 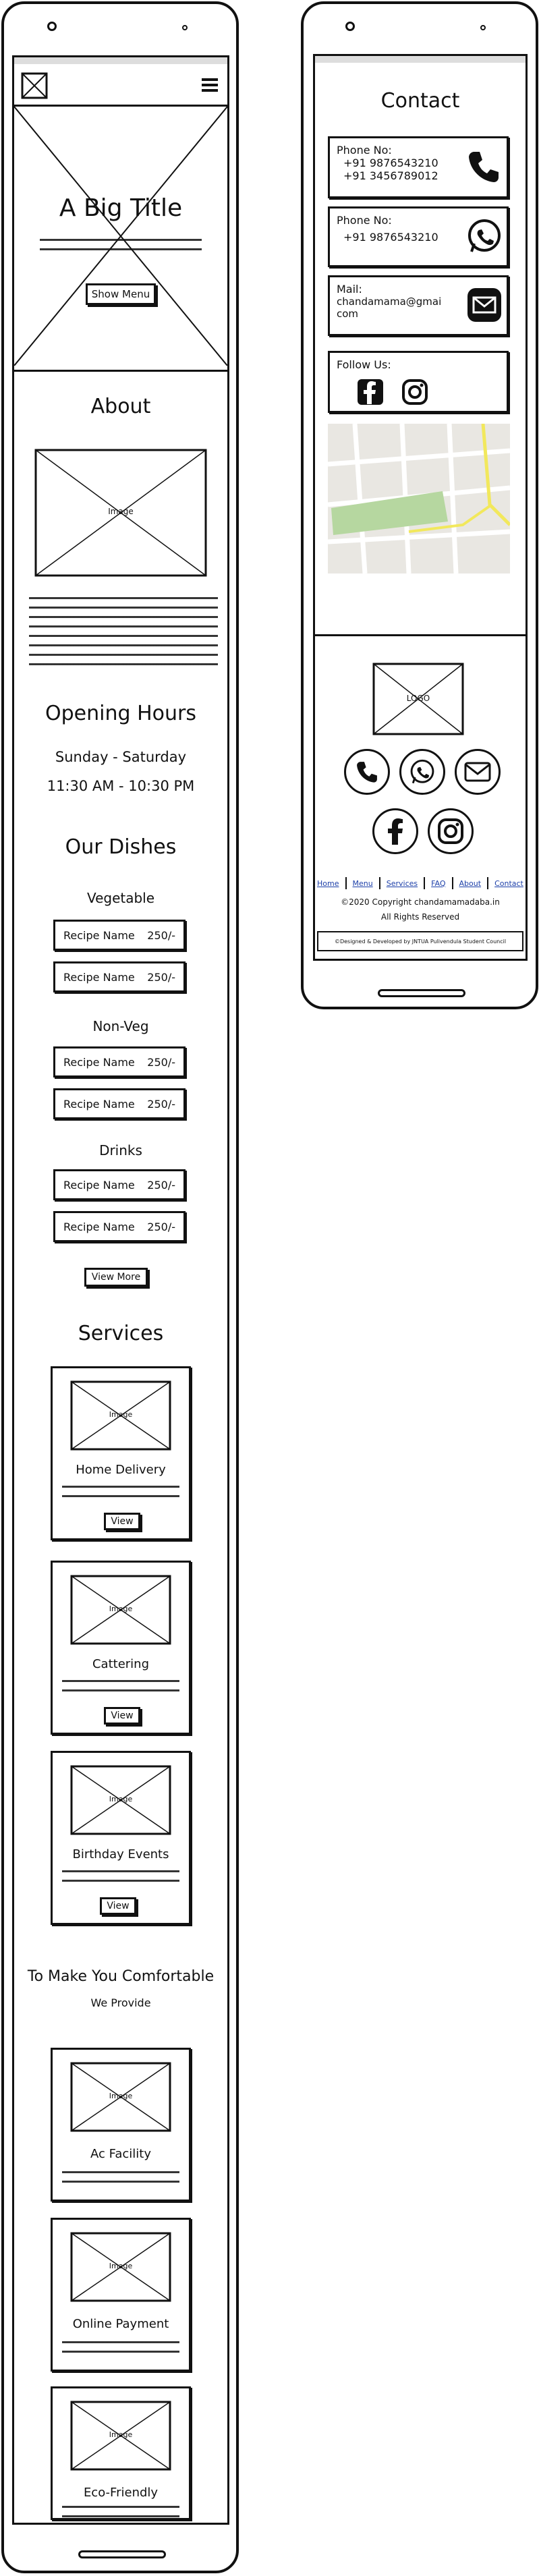 I want to click on card-title: Birthday Events, so click(x=120, y=1854).